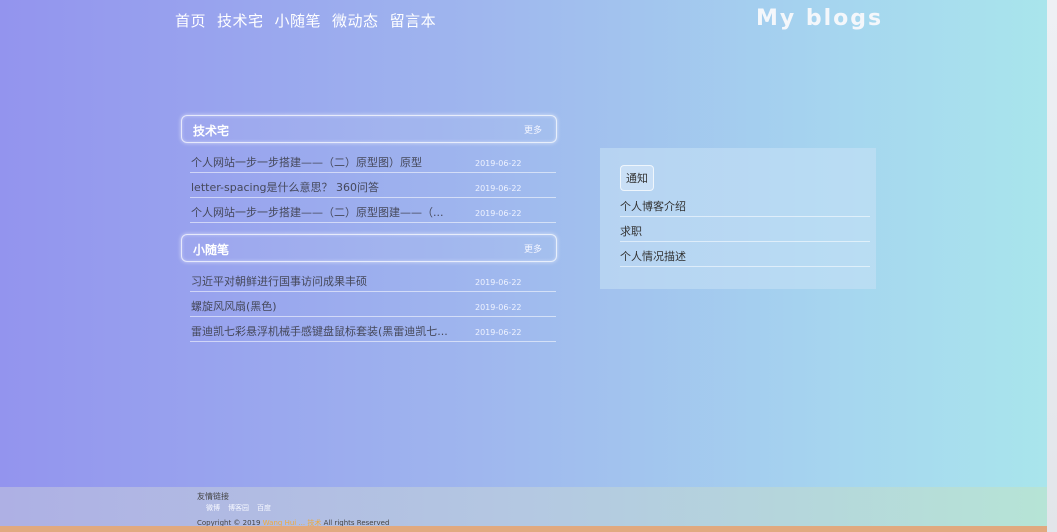  Describe the element at coordinates (373, 279) in the screenshot. I see `article-row: 习近平对朝鲜进行国事访问成果丰硕 2019-06-22` at that location.